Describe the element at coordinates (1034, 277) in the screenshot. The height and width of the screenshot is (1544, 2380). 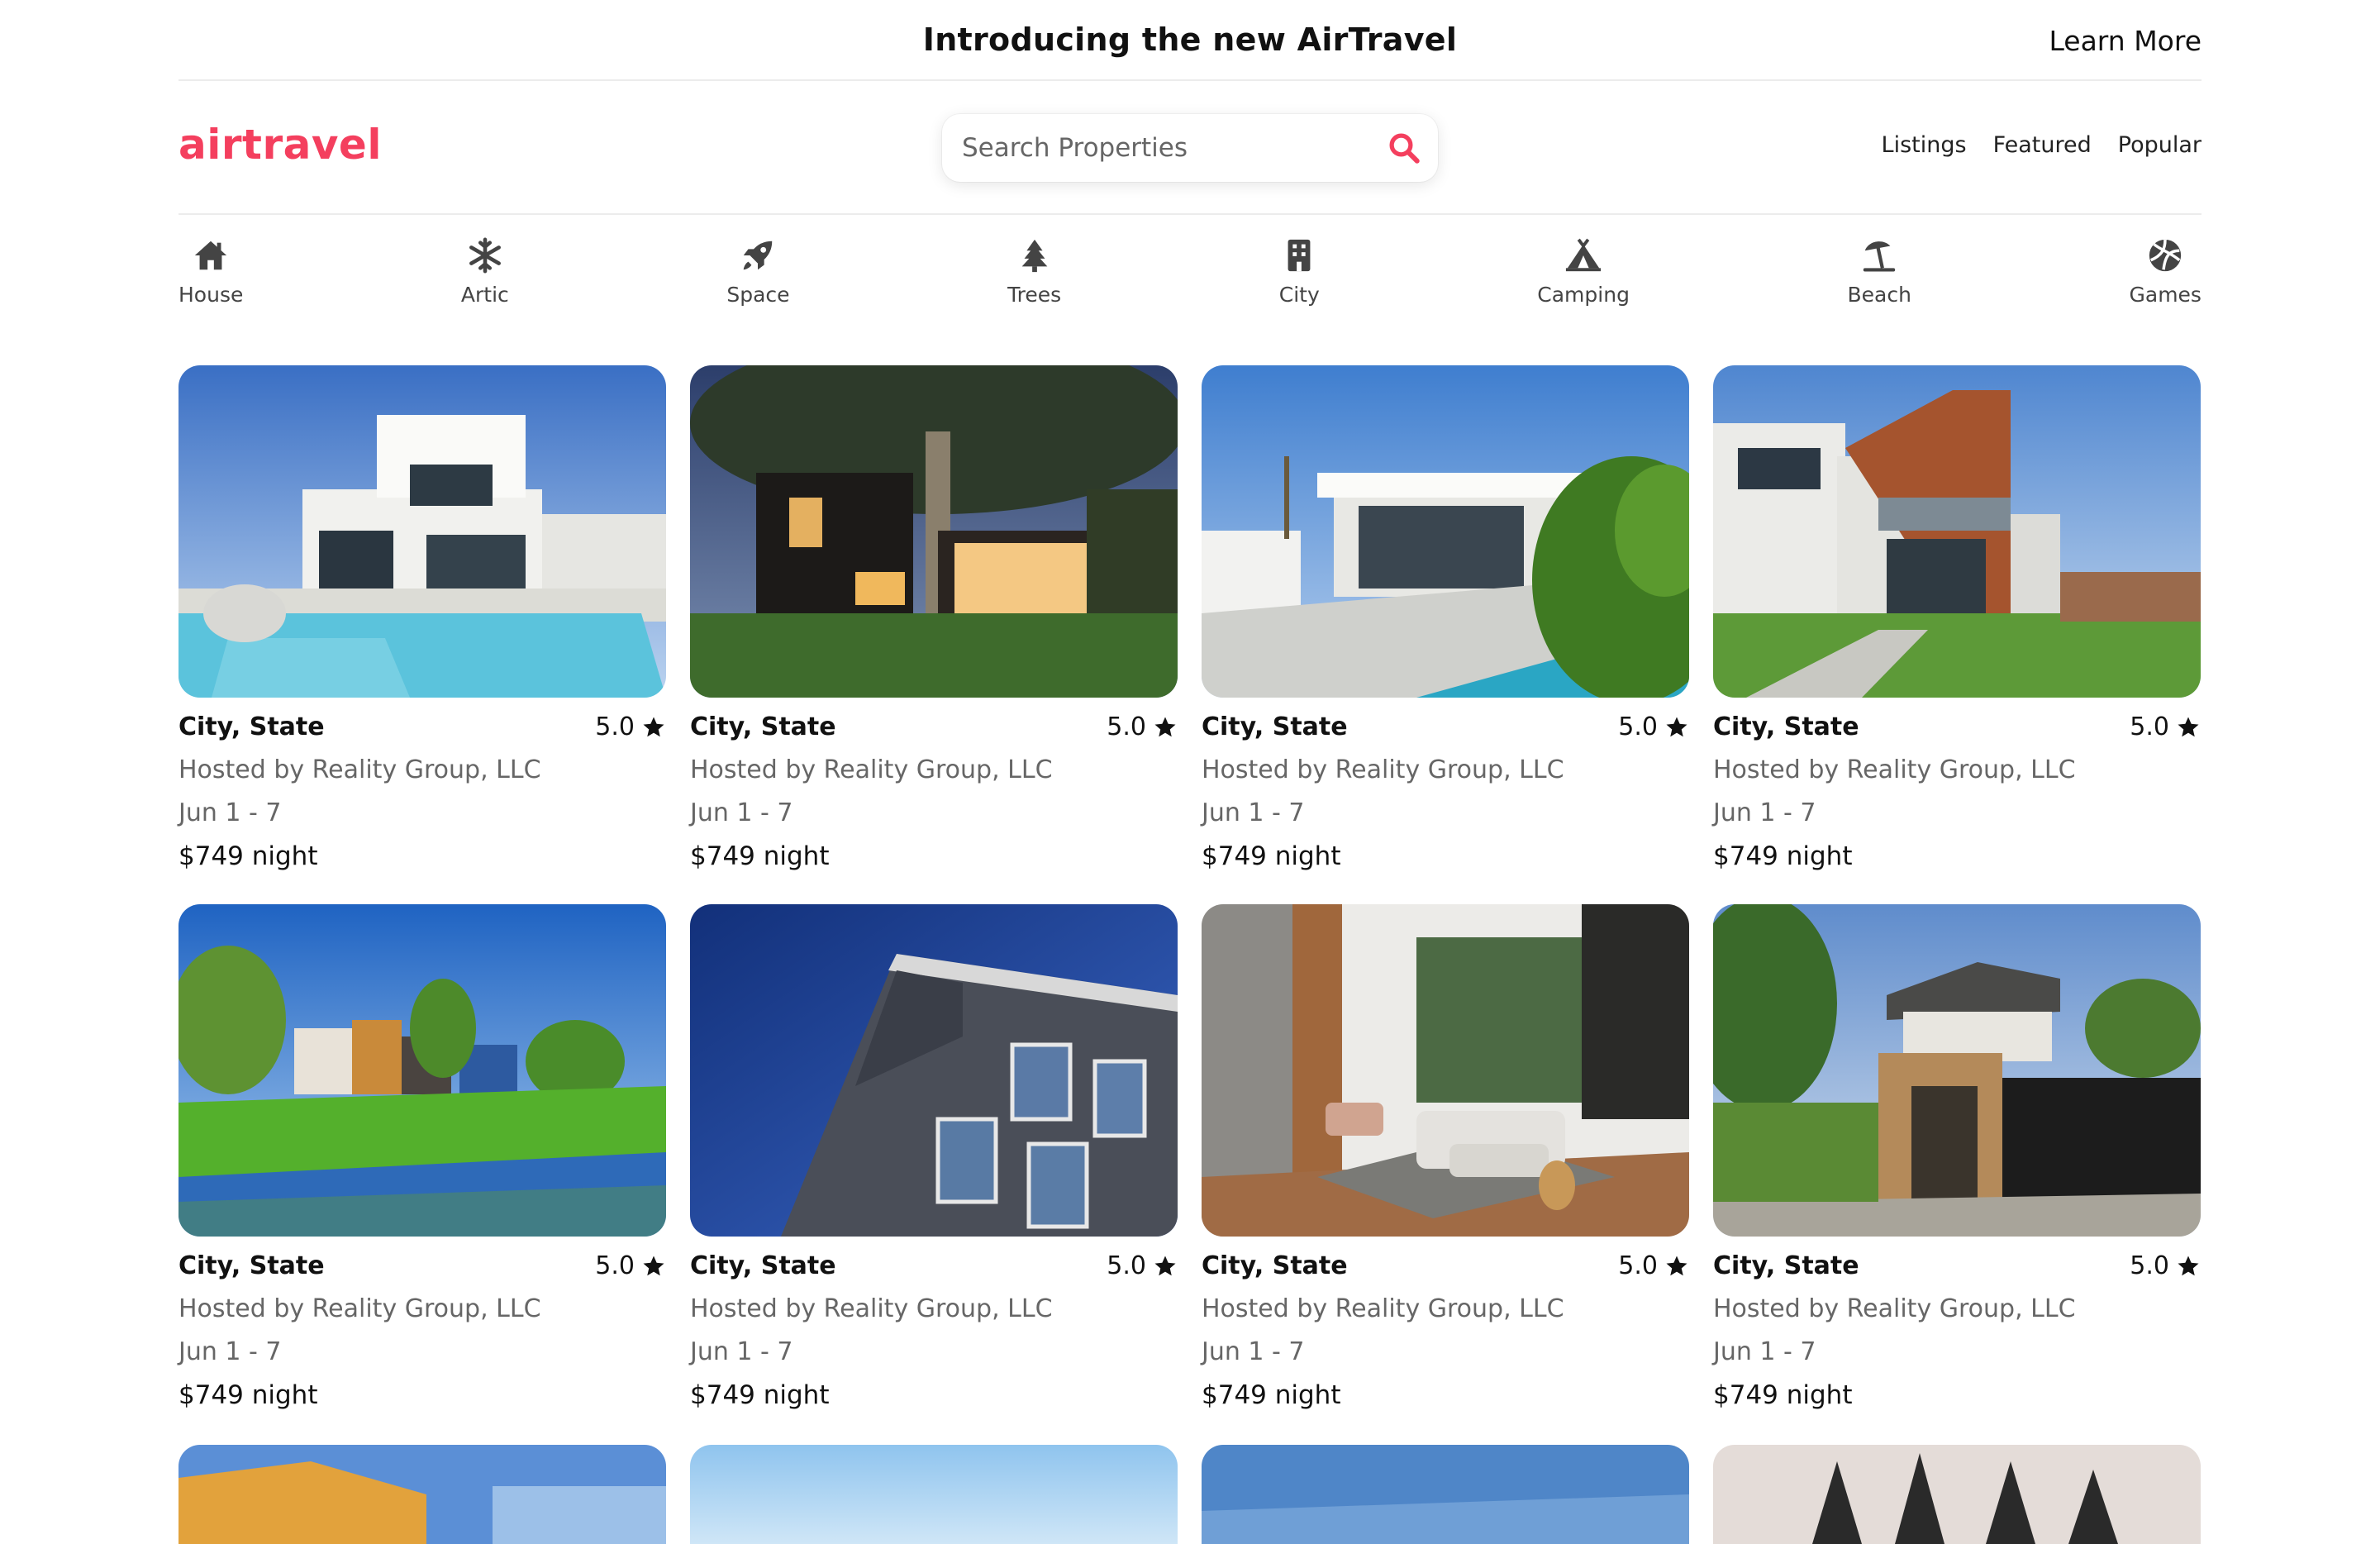
I see `category-trees: Trees` at that location.